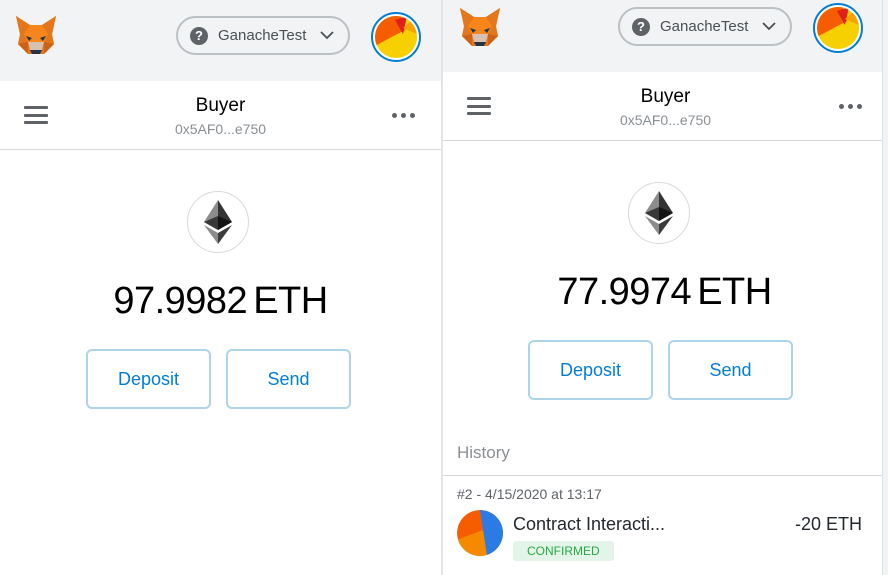  I want to click on transaction-amount: -20 ETH, so click(828, 524).